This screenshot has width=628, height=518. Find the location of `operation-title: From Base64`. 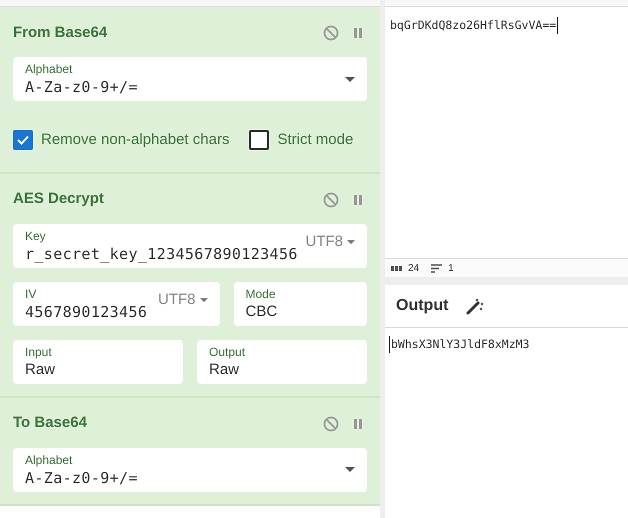

operation-title: From Base64 is located at coordinates (60, 32).